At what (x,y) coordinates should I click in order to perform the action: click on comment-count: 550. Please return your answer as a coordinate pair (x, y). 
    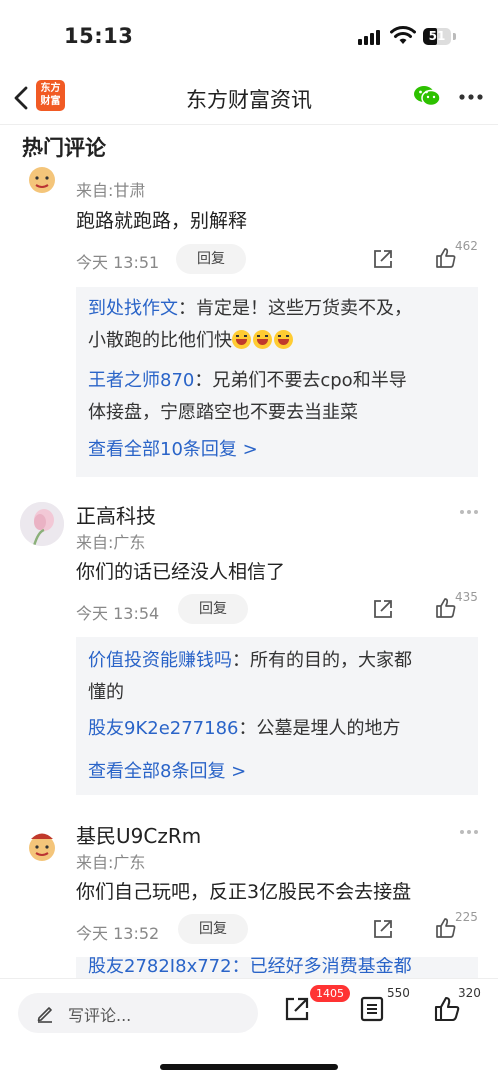
    Looking at the image, I should click on (398, 993).